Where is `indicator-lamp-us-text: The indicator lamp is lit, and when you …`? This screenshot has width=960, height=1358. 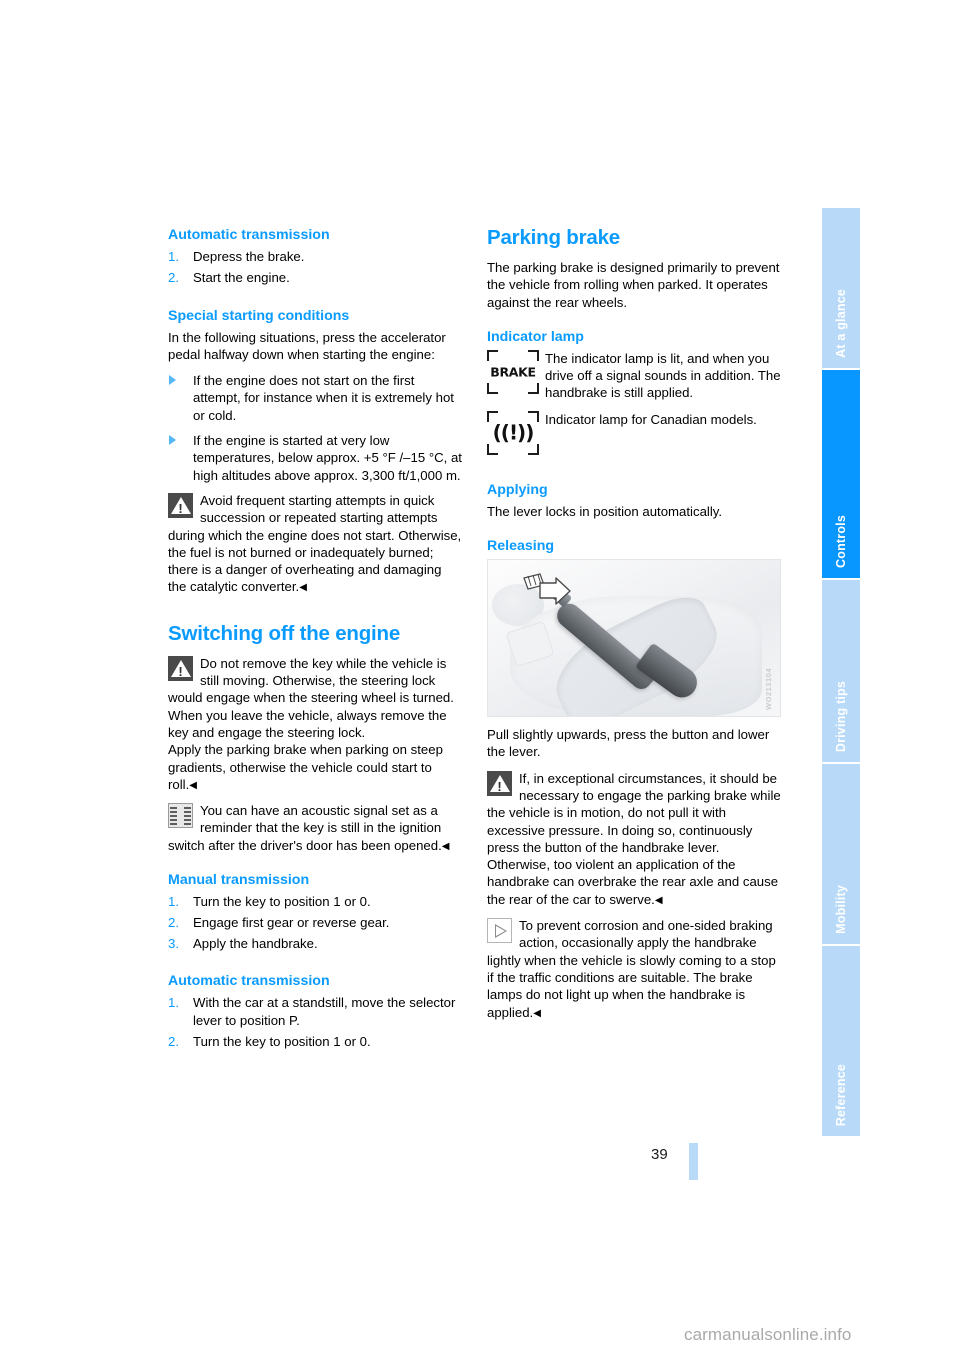
indicator-lamp-us-text: The indicator lamp is lit, and when you … is located at coordinates (663, 375).